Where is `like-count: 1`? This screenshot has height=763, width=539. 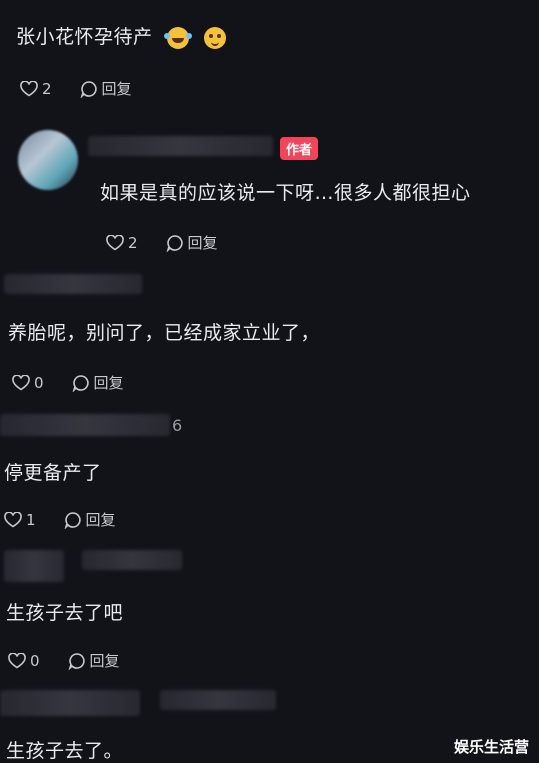 like-count: 1 is located at coordinates (31, 519).